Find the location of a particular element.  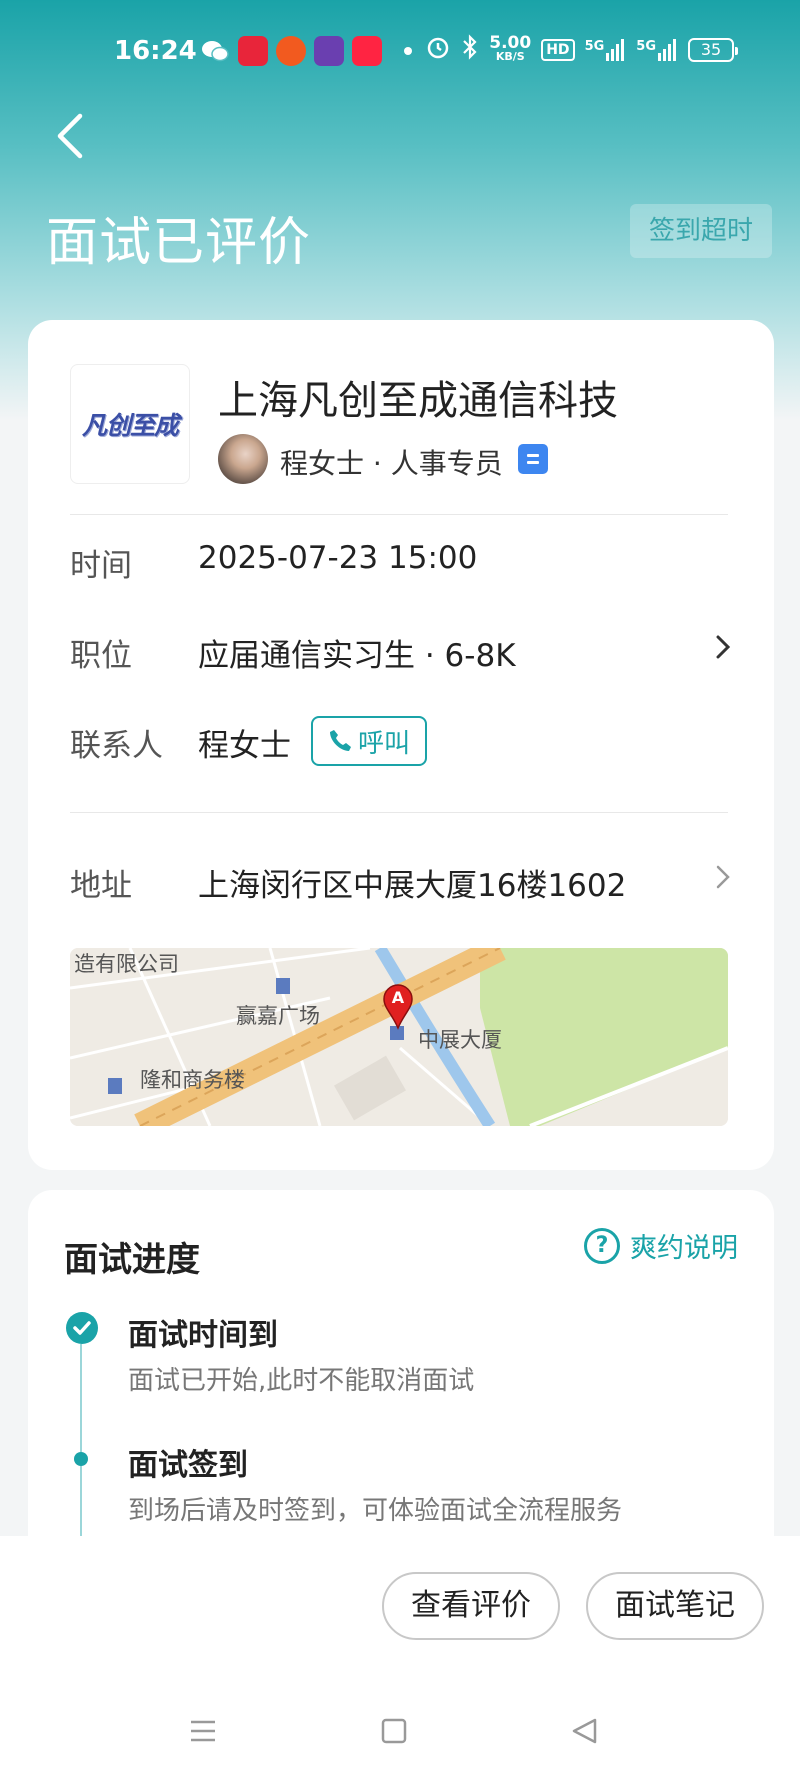

music-app-icon is located at coordinates (291, 51).